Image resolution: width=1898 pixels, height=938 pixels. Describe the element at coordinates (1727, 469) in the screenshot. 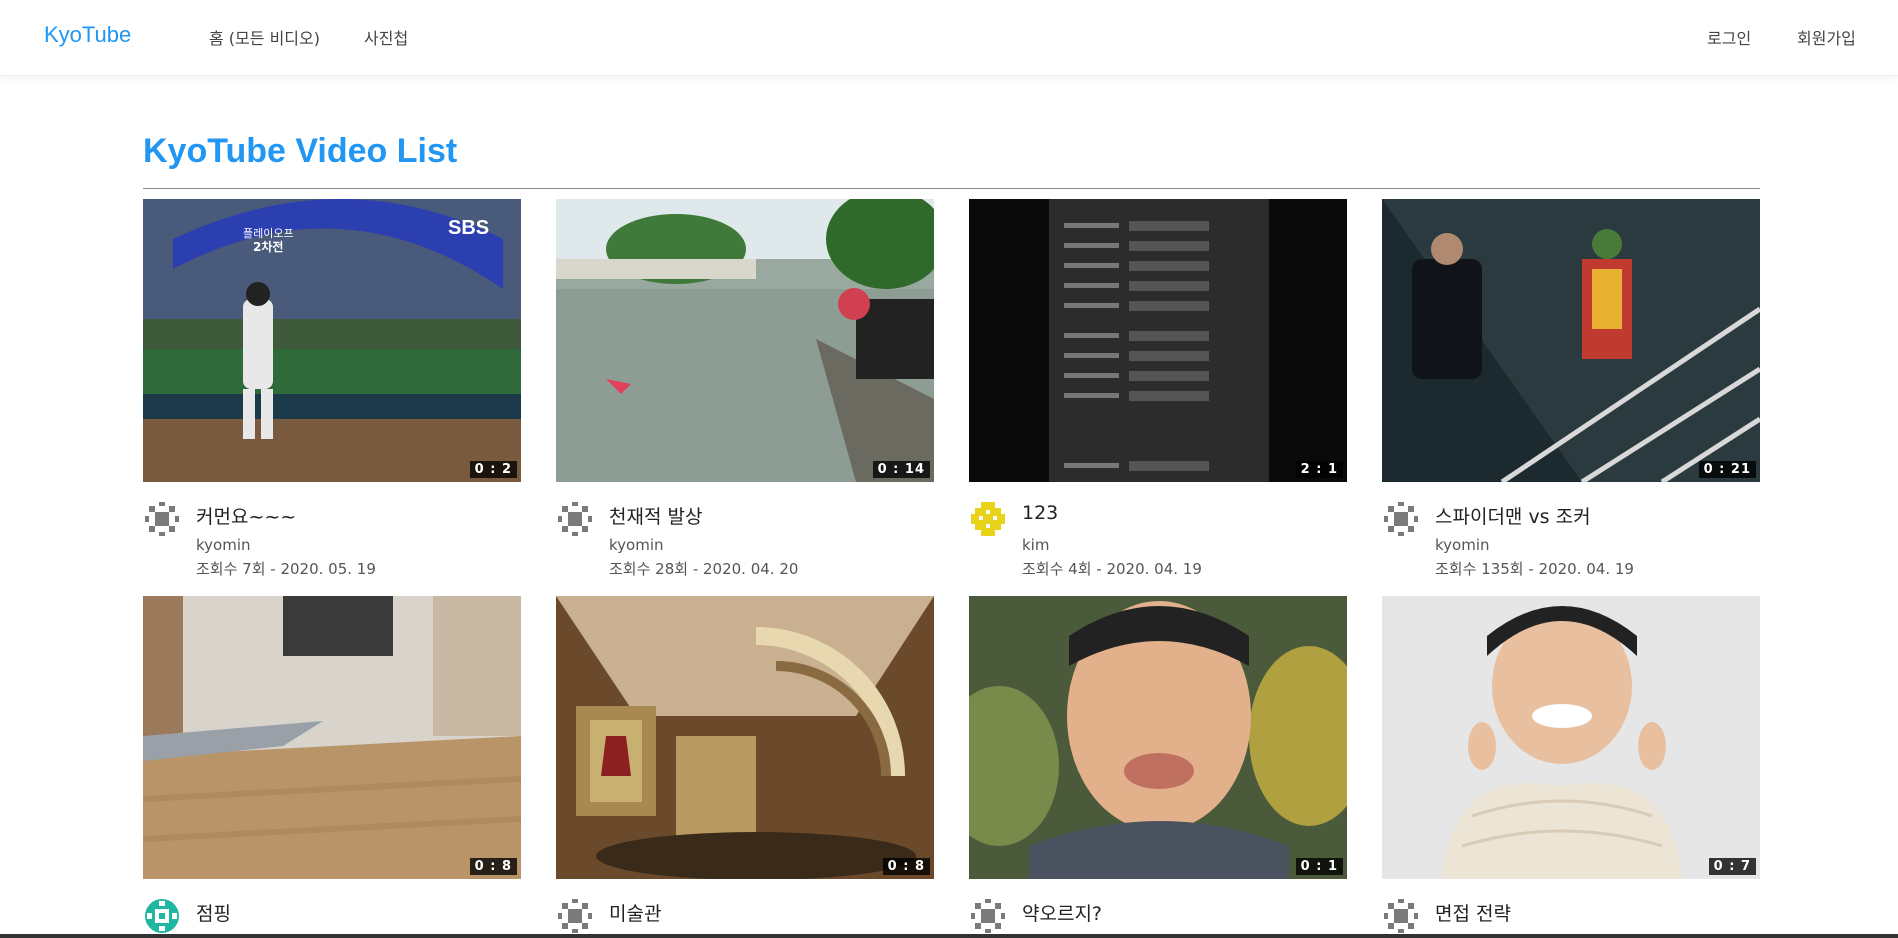

I see `video-duration: 0 : 21` at that location.